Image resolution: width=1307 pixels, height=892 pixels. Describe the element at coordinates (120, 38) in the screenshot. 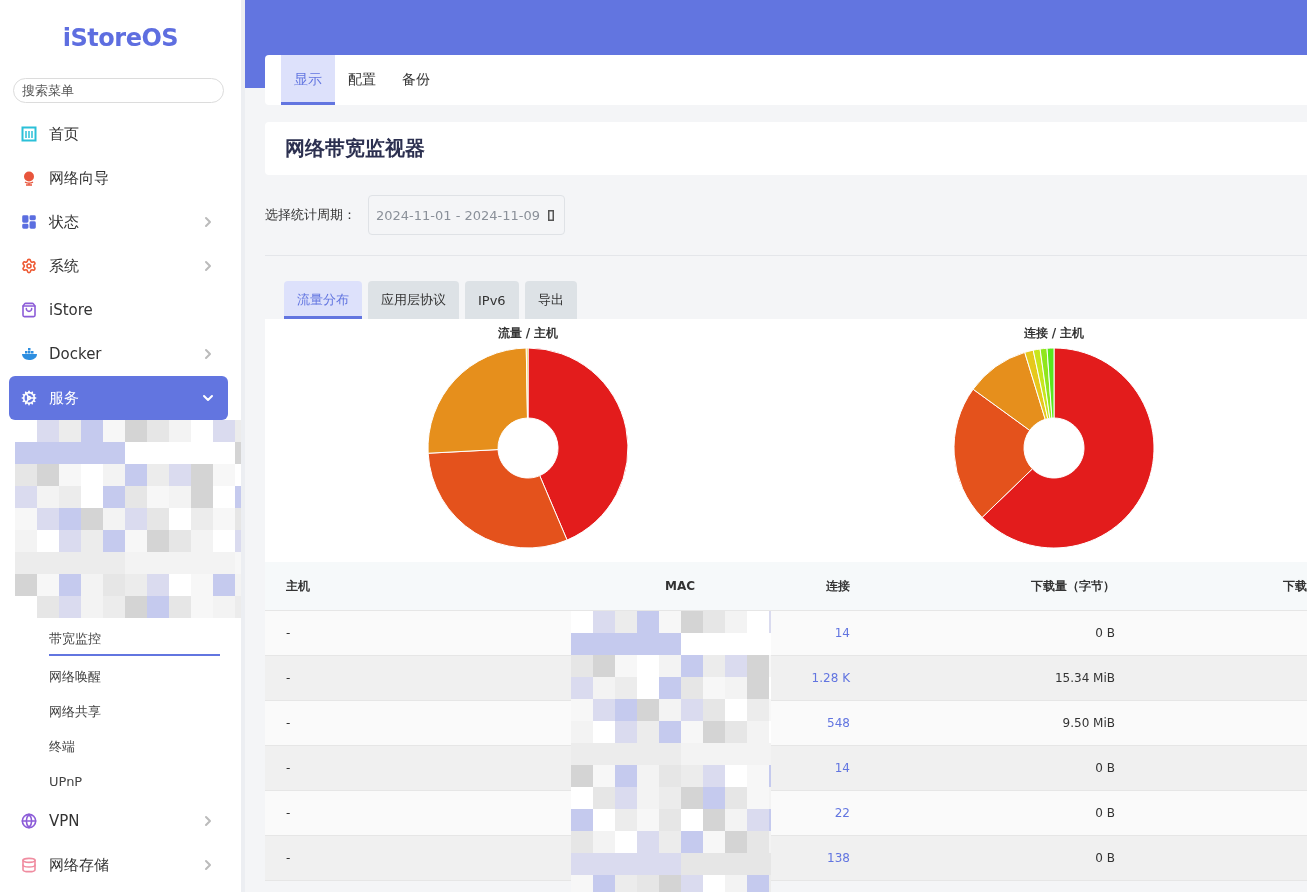

I see `logo: iStoreOS` at that location.